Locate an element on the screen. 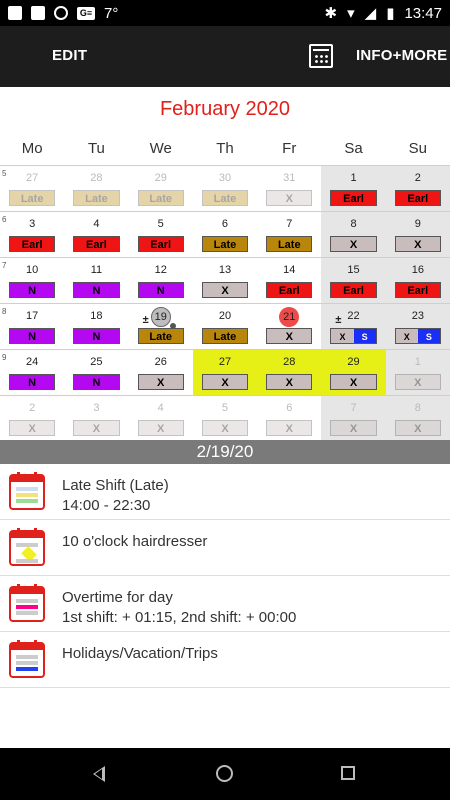 This screenshot has height=800, width=450. day-cell: 17 N is located at coordinates (32, 327).